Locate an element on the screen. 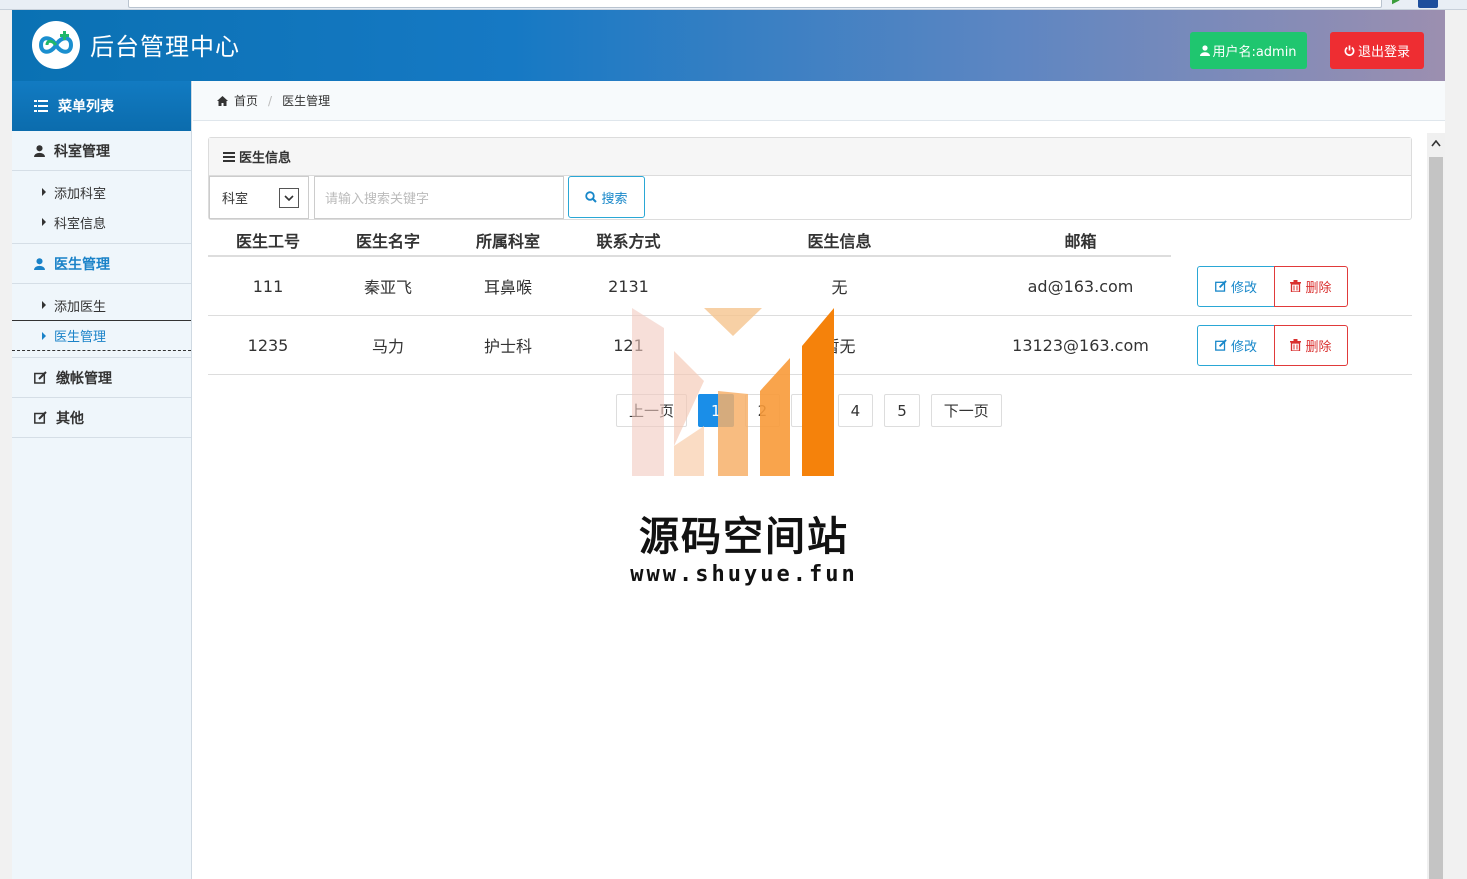  table-header: 医生工号 医生名字 所属科室 联系方式 医生信息 邮箱 is located at coordinates (689, 240).